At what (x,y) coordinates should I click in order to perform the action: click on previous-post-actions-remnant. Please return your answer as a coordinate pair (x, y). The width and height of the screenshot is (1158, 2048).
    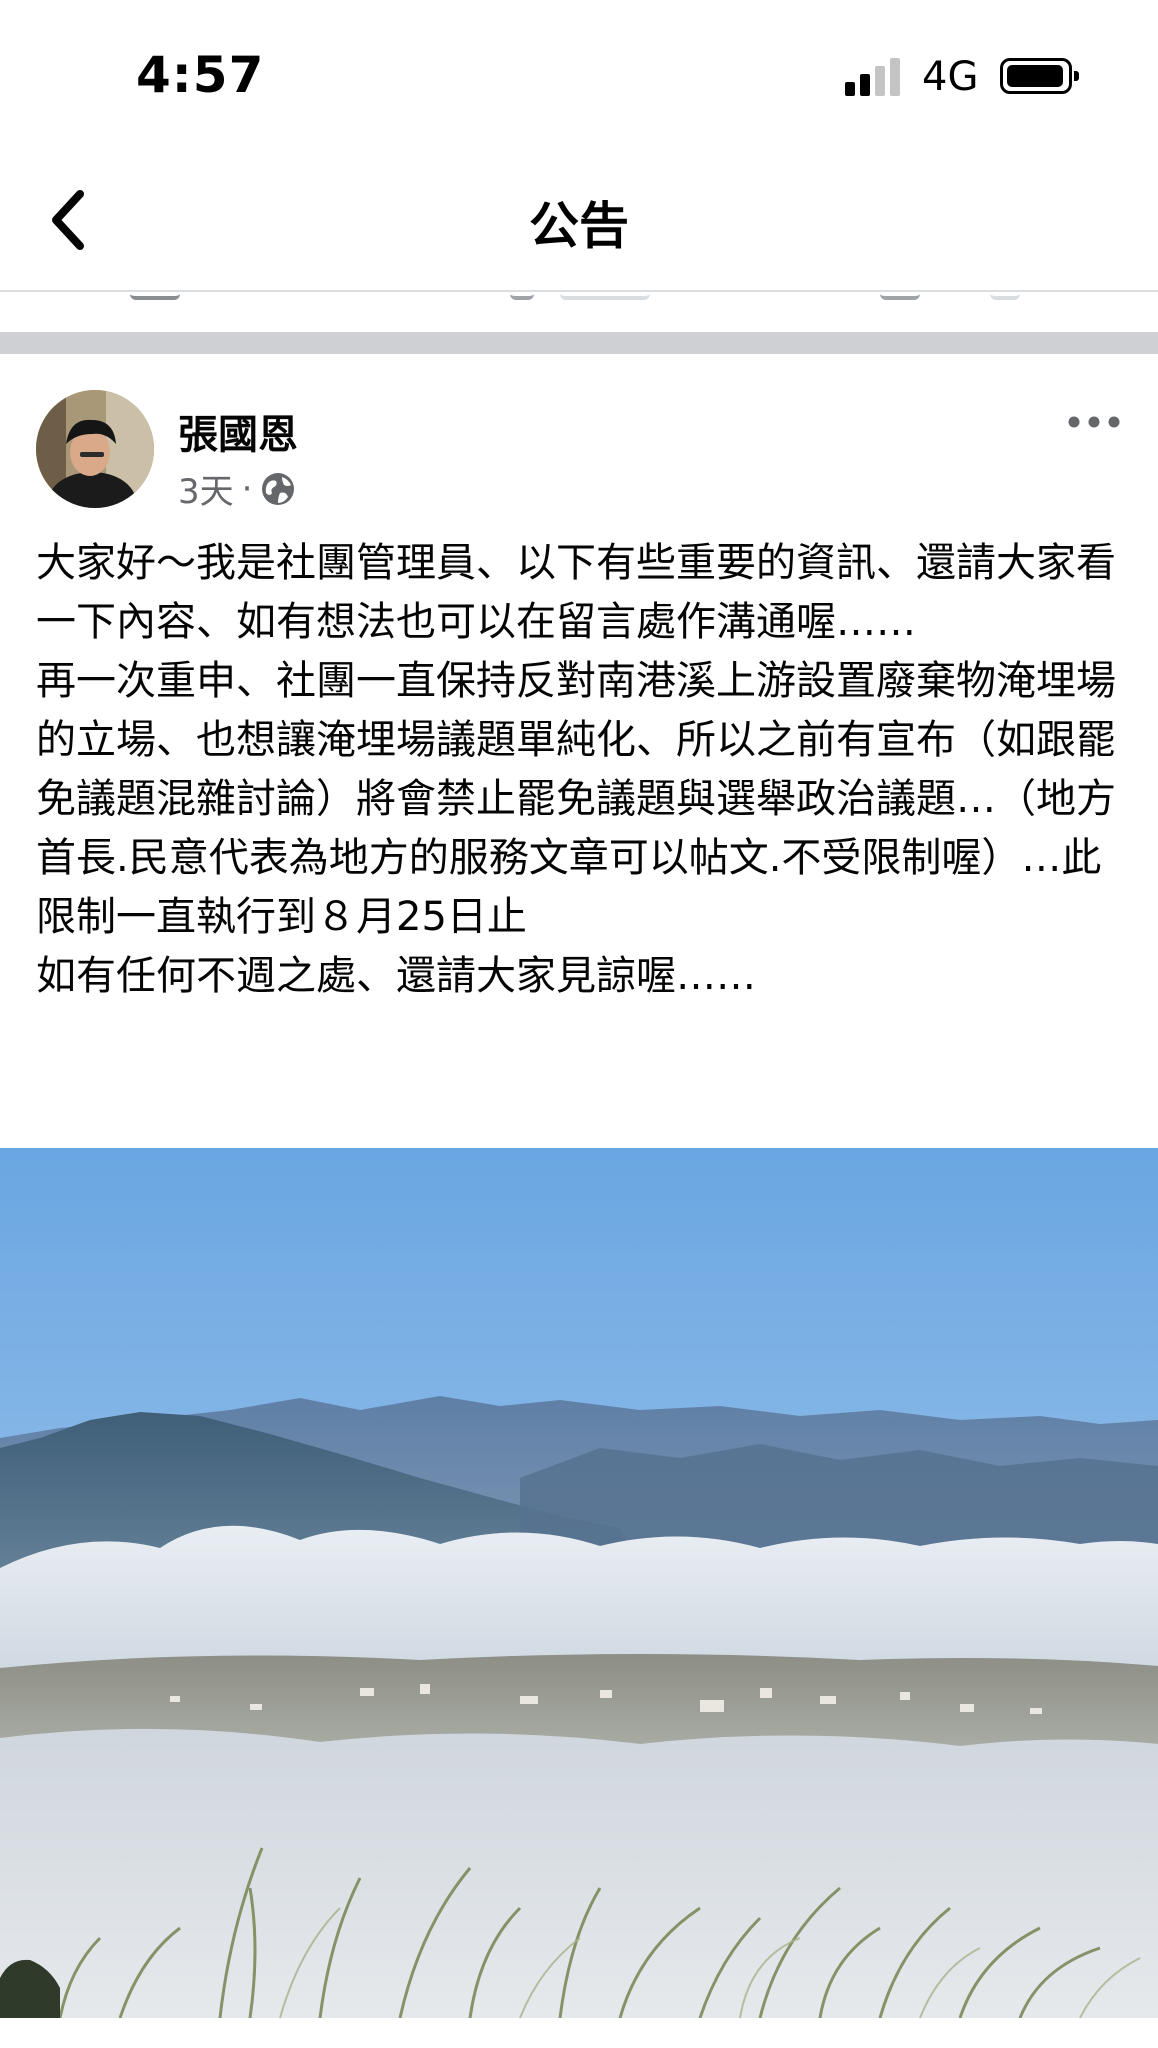
    Looking at the image, I should click on (579, 310).